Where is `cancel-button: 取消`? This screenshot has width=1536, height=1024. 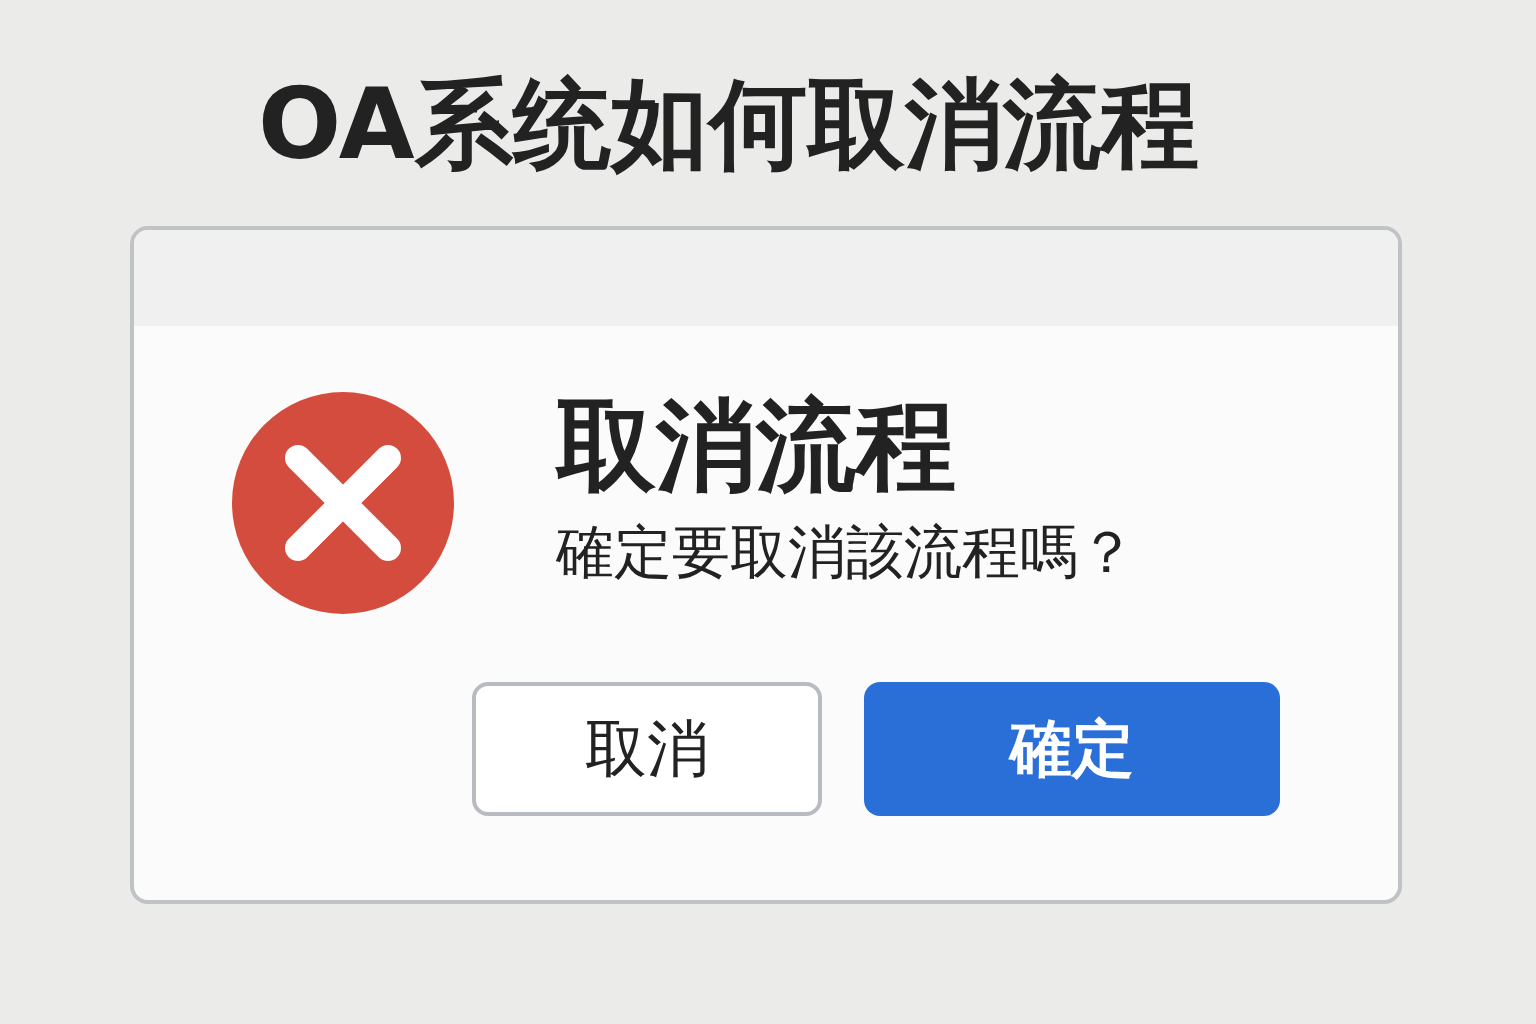 cancel-button: 取消 is located at coordinates (647, 749).